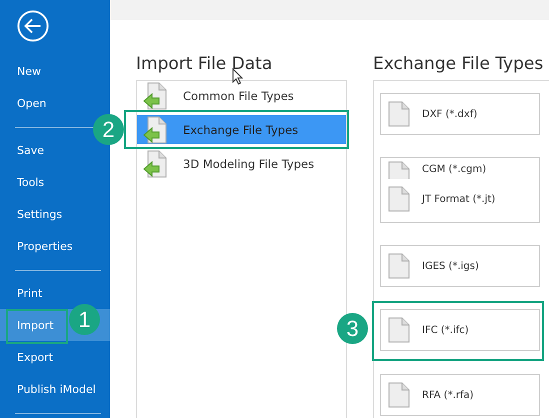 The width and height of the screenshot is (549, 418). What do you see at coordinates (460, 395) in the screenshot?
I see `file-type-button: RFA (*.rfa)` at bounding box center [460, 395].